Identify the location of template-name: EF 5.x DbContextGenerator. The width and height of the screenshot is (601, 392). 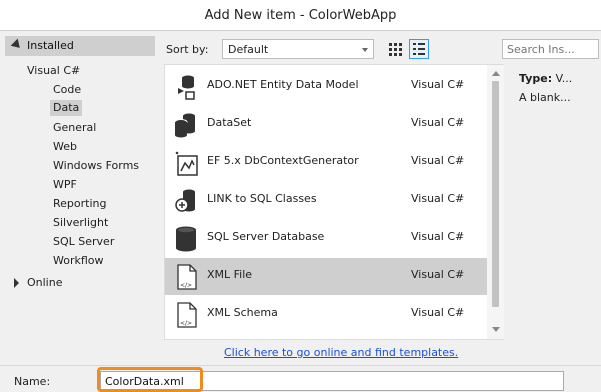
(283, 160).